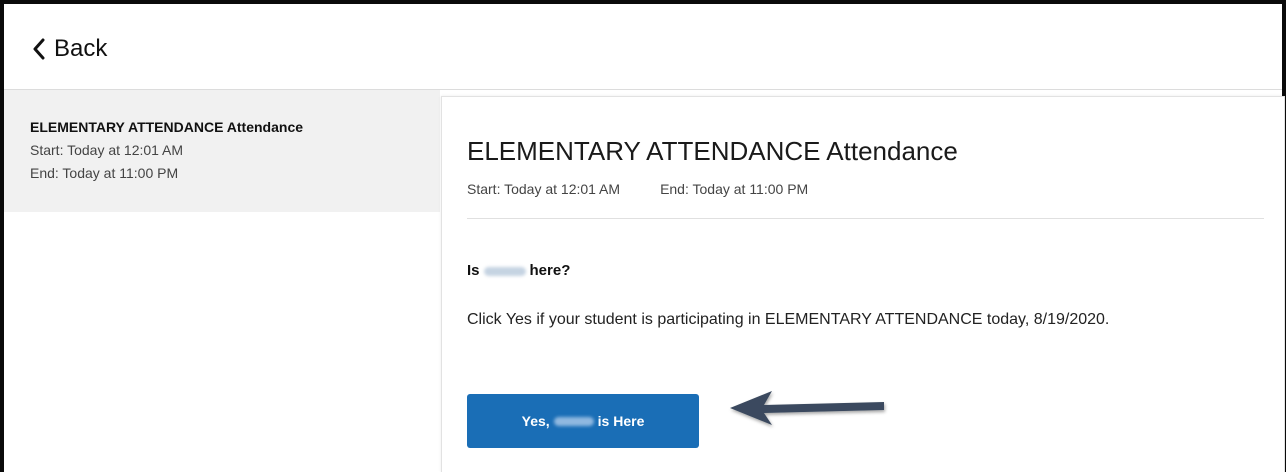 Image resolution: width=1286 pixels, height=472 pixels. I want to click on arrow-left-icon, so click(809, 414).